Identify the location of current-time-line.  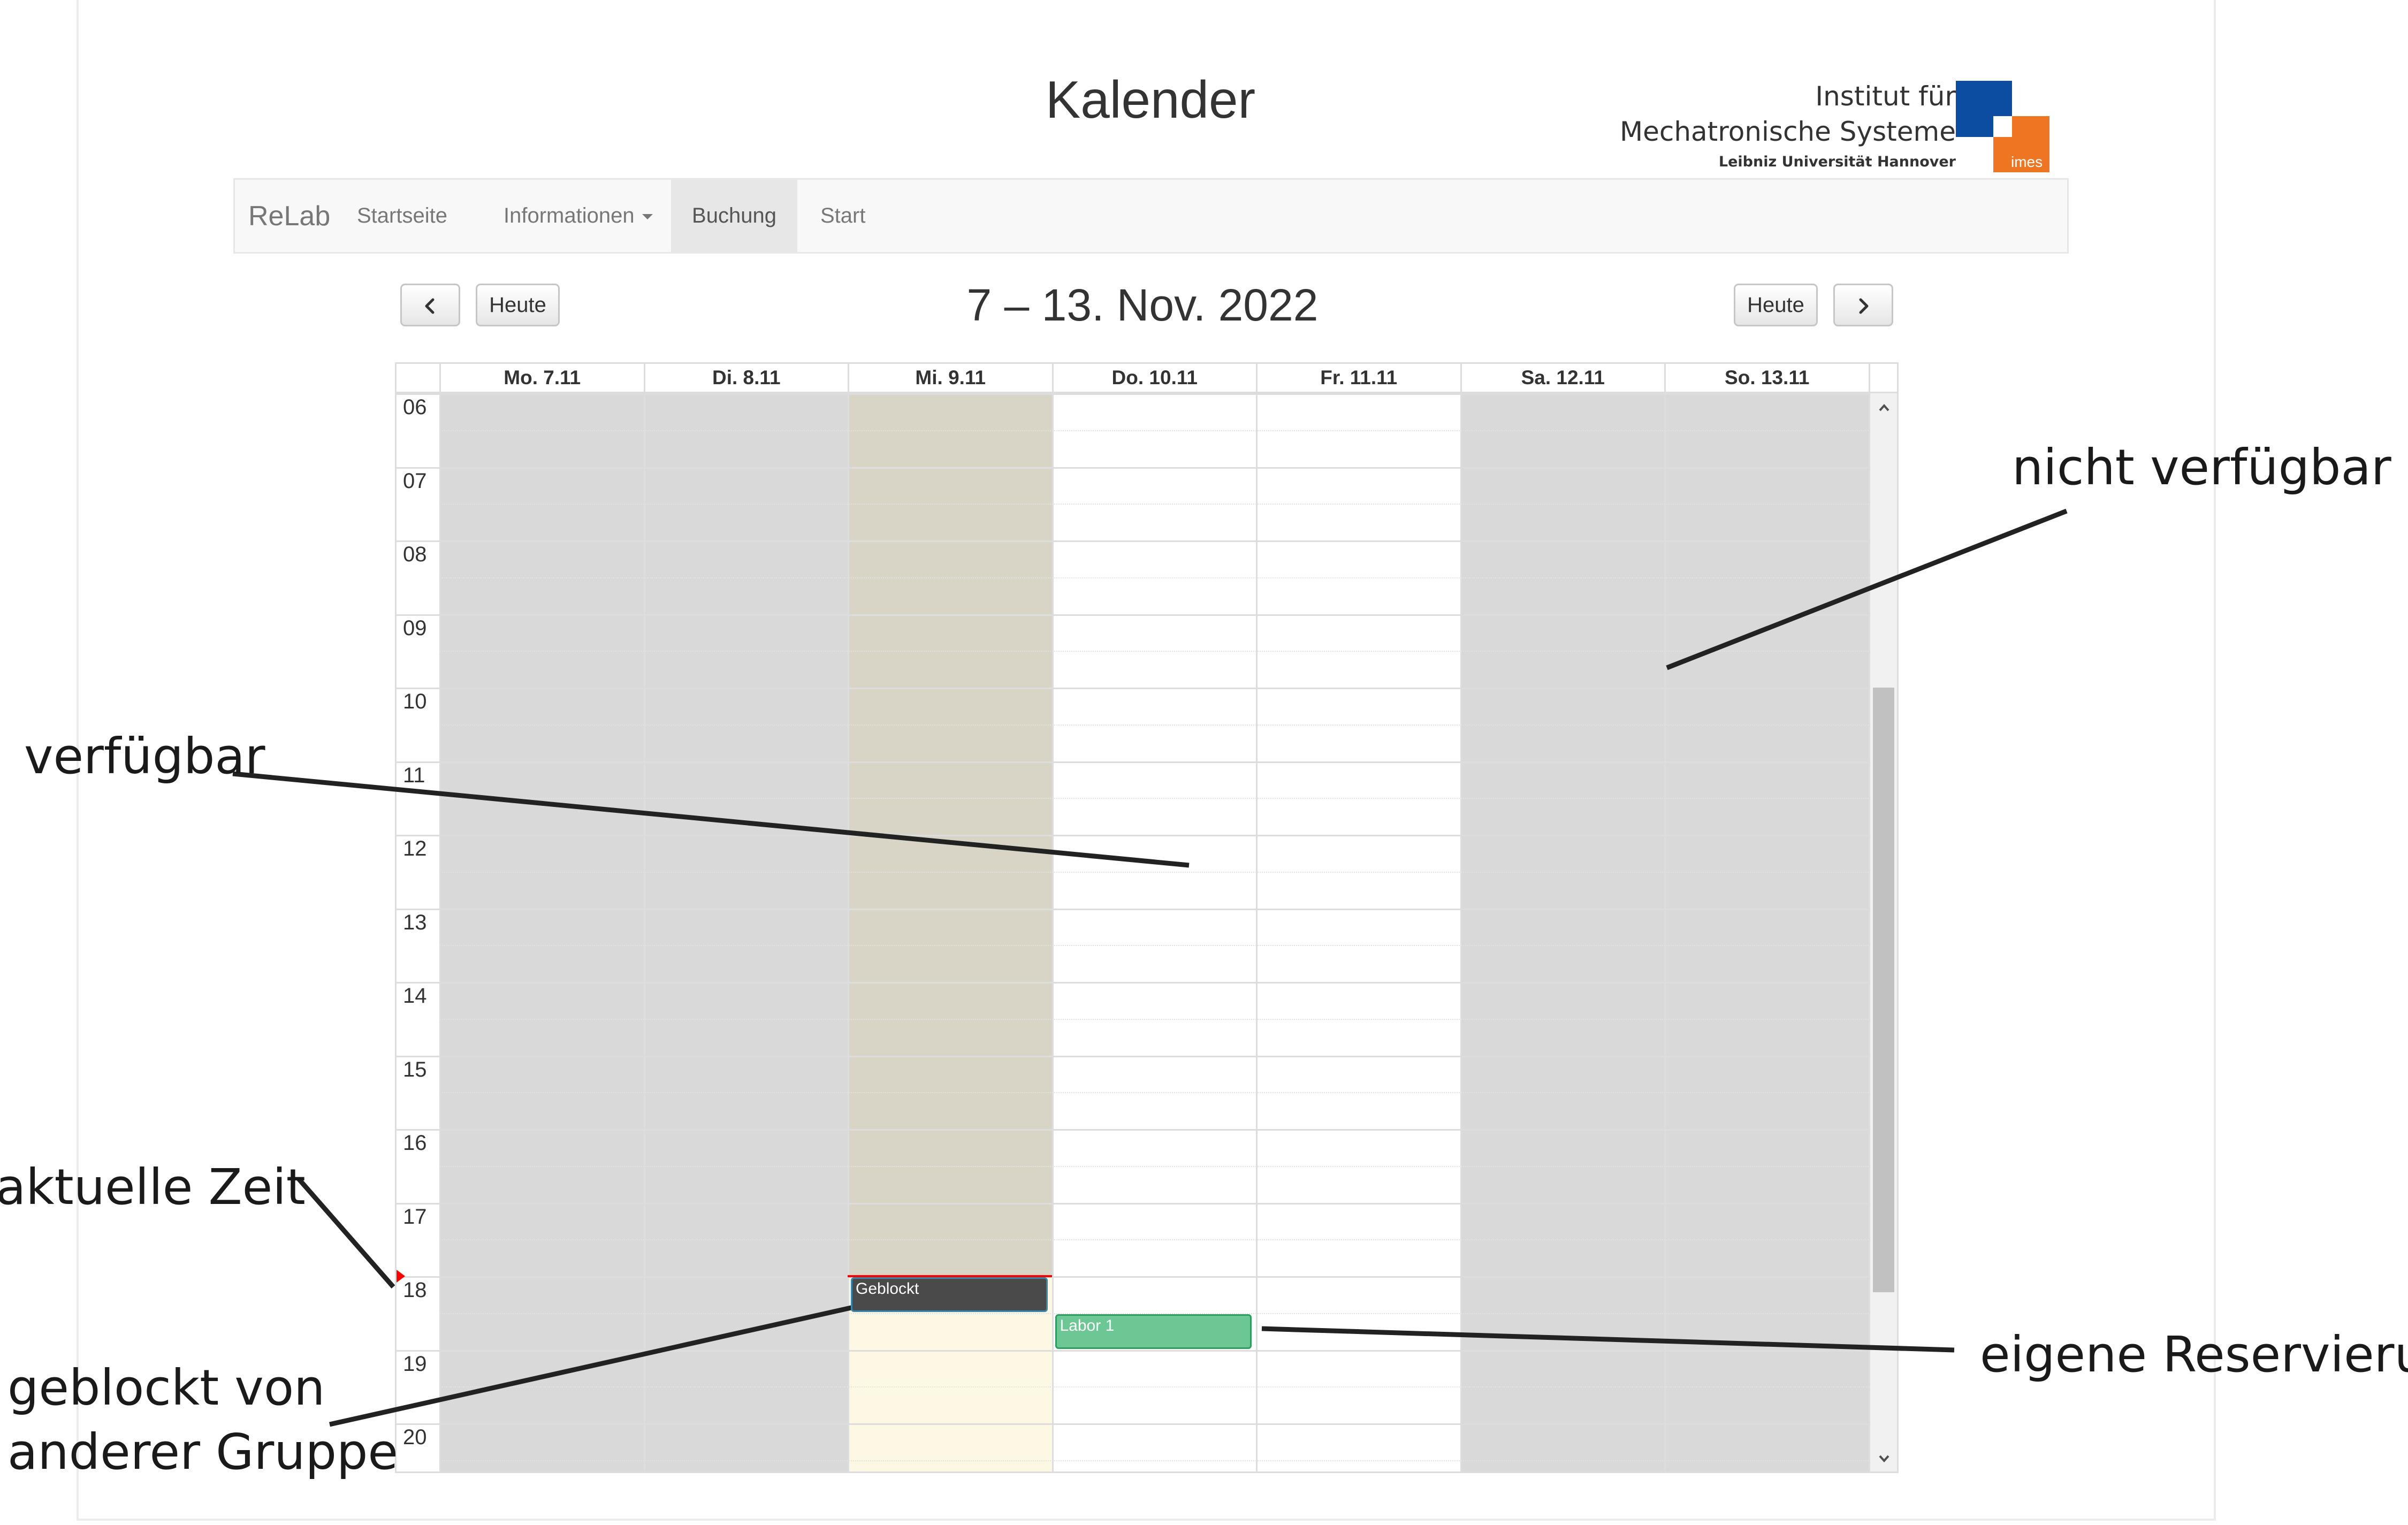
(950, 1276).